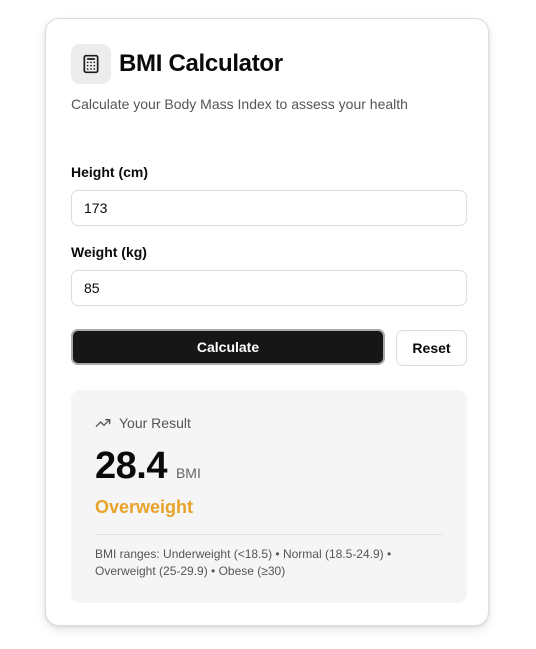  Describe the element at coordinates (155, 423) in the screenshot. I see `result-heading-label: Your Result` at that location.